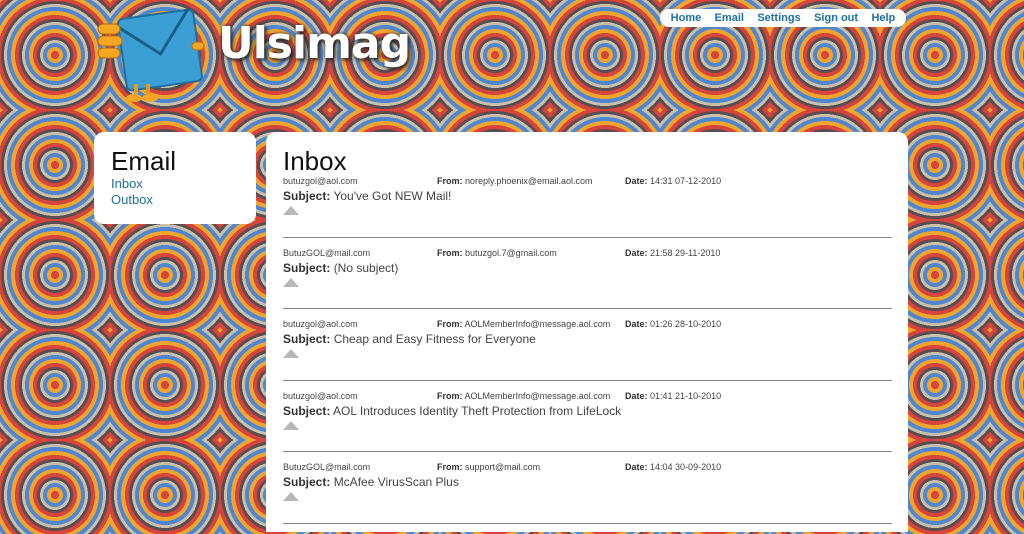  What do you see at coordinates (587, 268) in the screenshot?
I see `message-subject: Subject: (No subject)` at bounding box center [587, 268].